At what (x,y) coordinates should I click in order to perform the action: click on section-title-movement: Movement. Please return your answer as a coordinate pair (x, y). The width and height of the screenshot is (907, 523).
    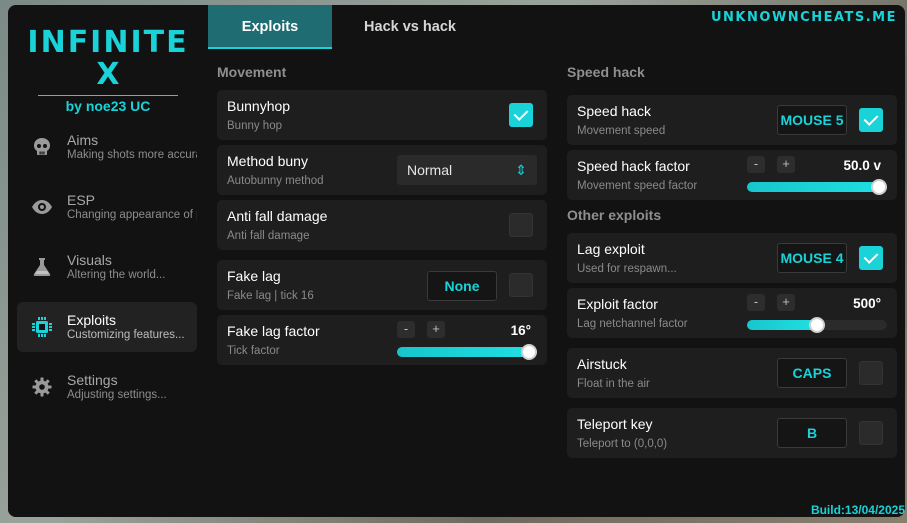
    Looking at the image, I should click on (252, 72).